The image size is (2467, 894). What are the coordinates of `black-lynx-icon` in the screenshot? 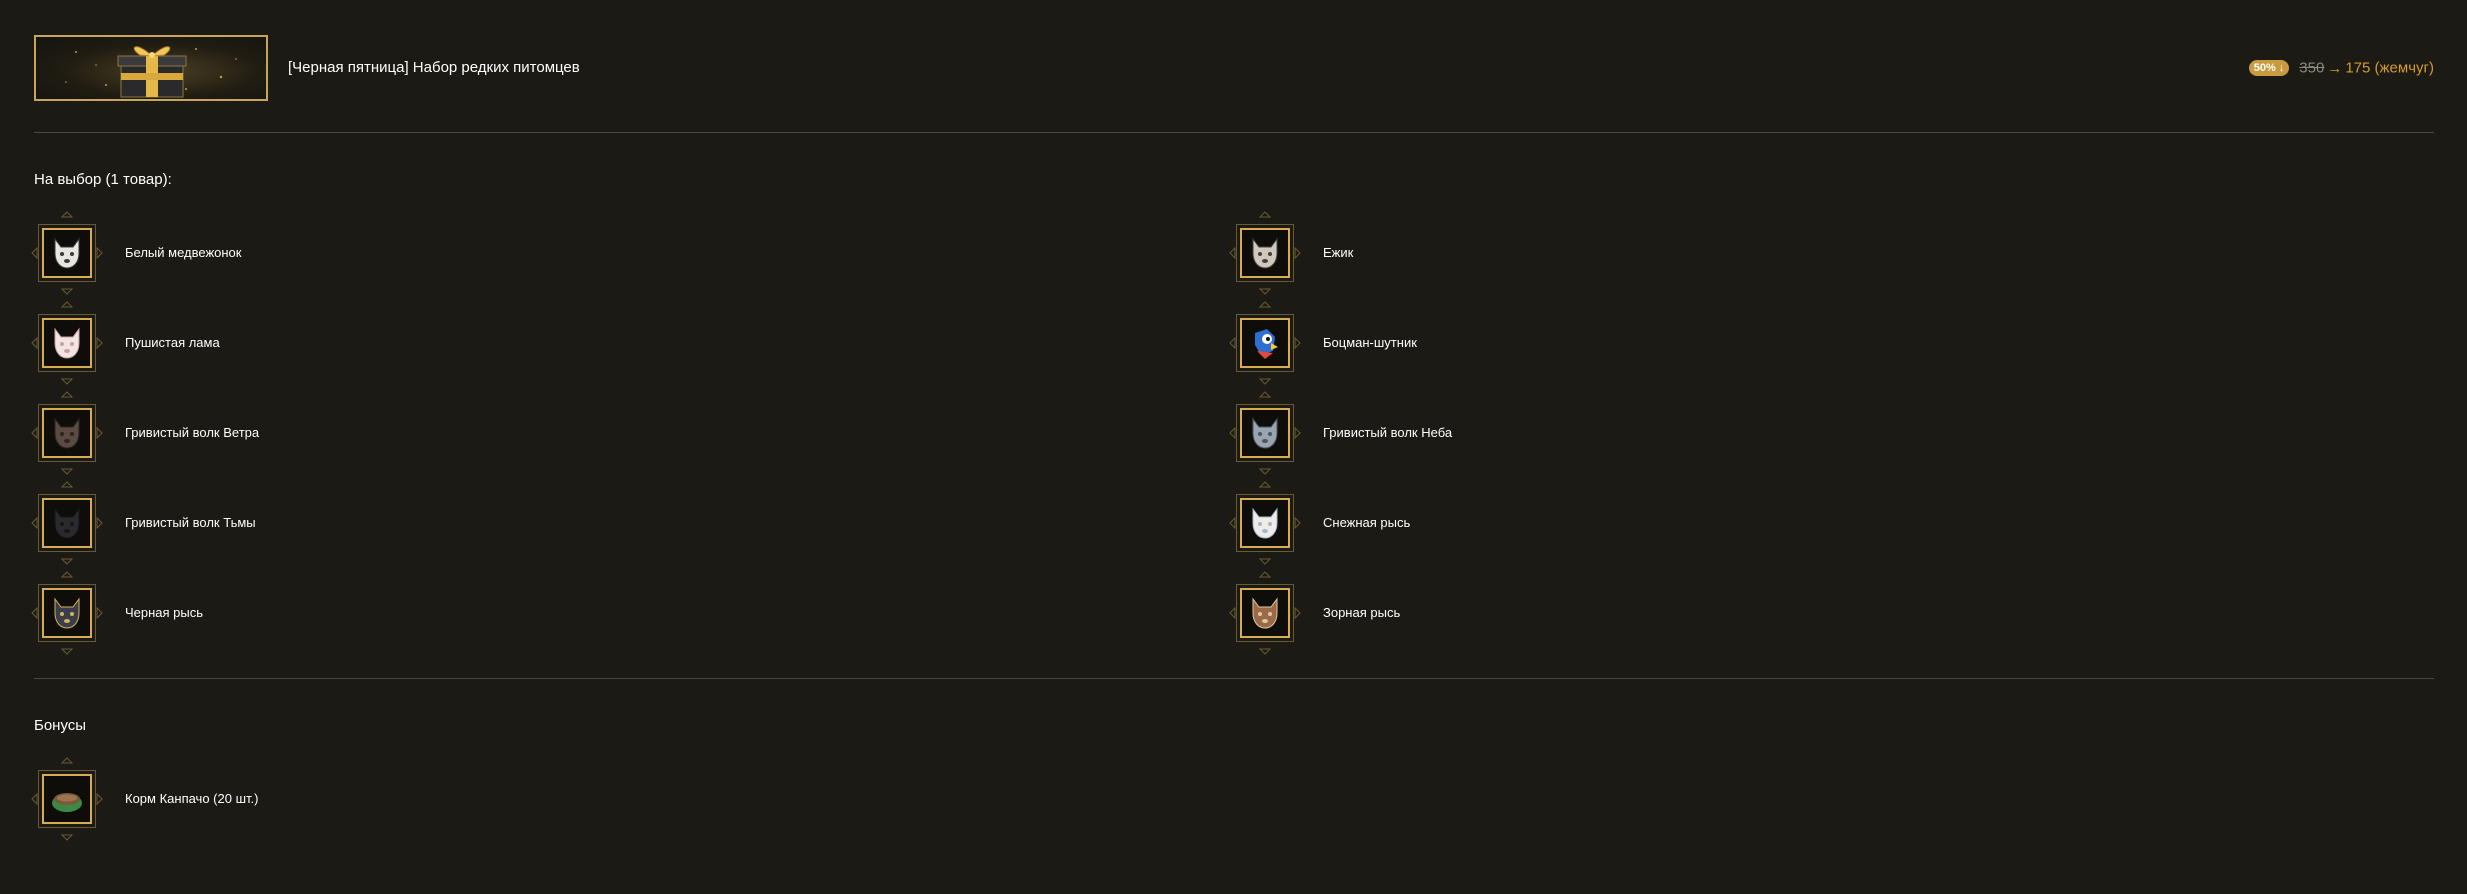 It's located at (67, 613).